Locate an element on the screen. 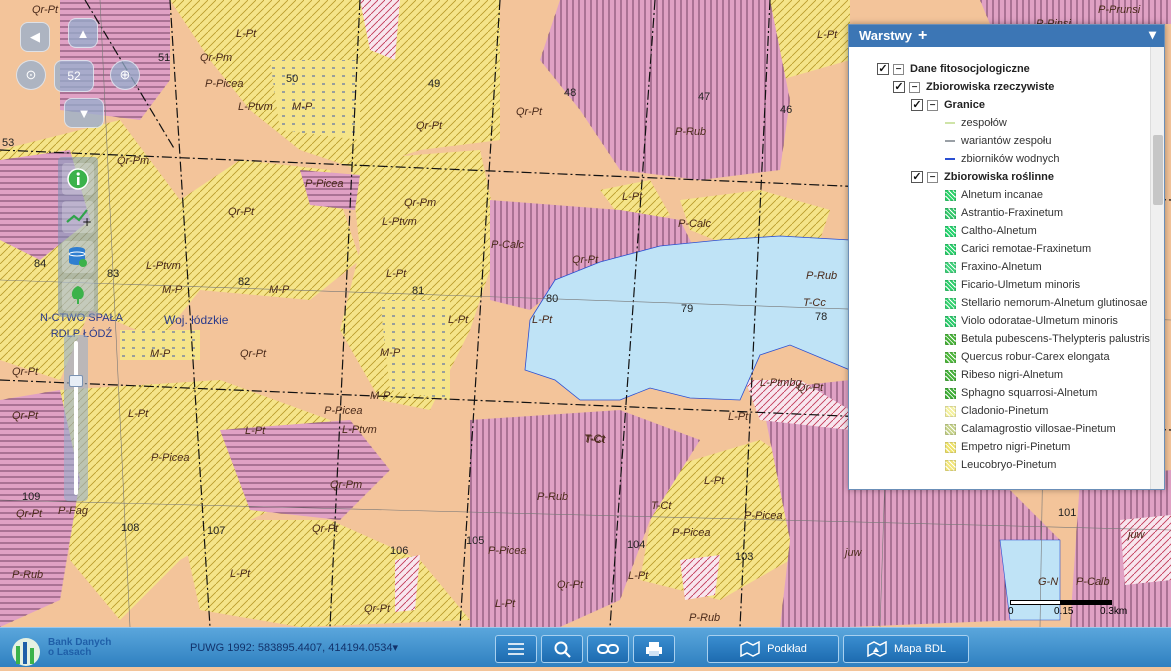  layer-row: Caltho-Alnetum is located at coordinates (991, 231).